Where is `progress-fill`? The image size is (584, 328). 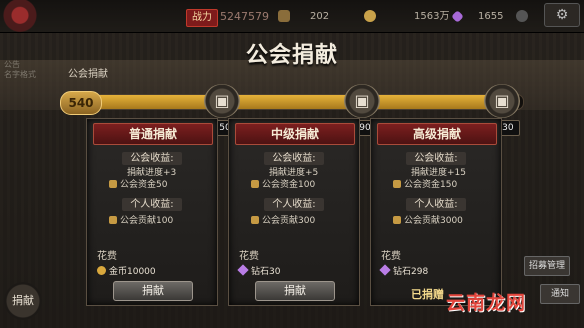 progress-fill is located at coordinates (291, 102).